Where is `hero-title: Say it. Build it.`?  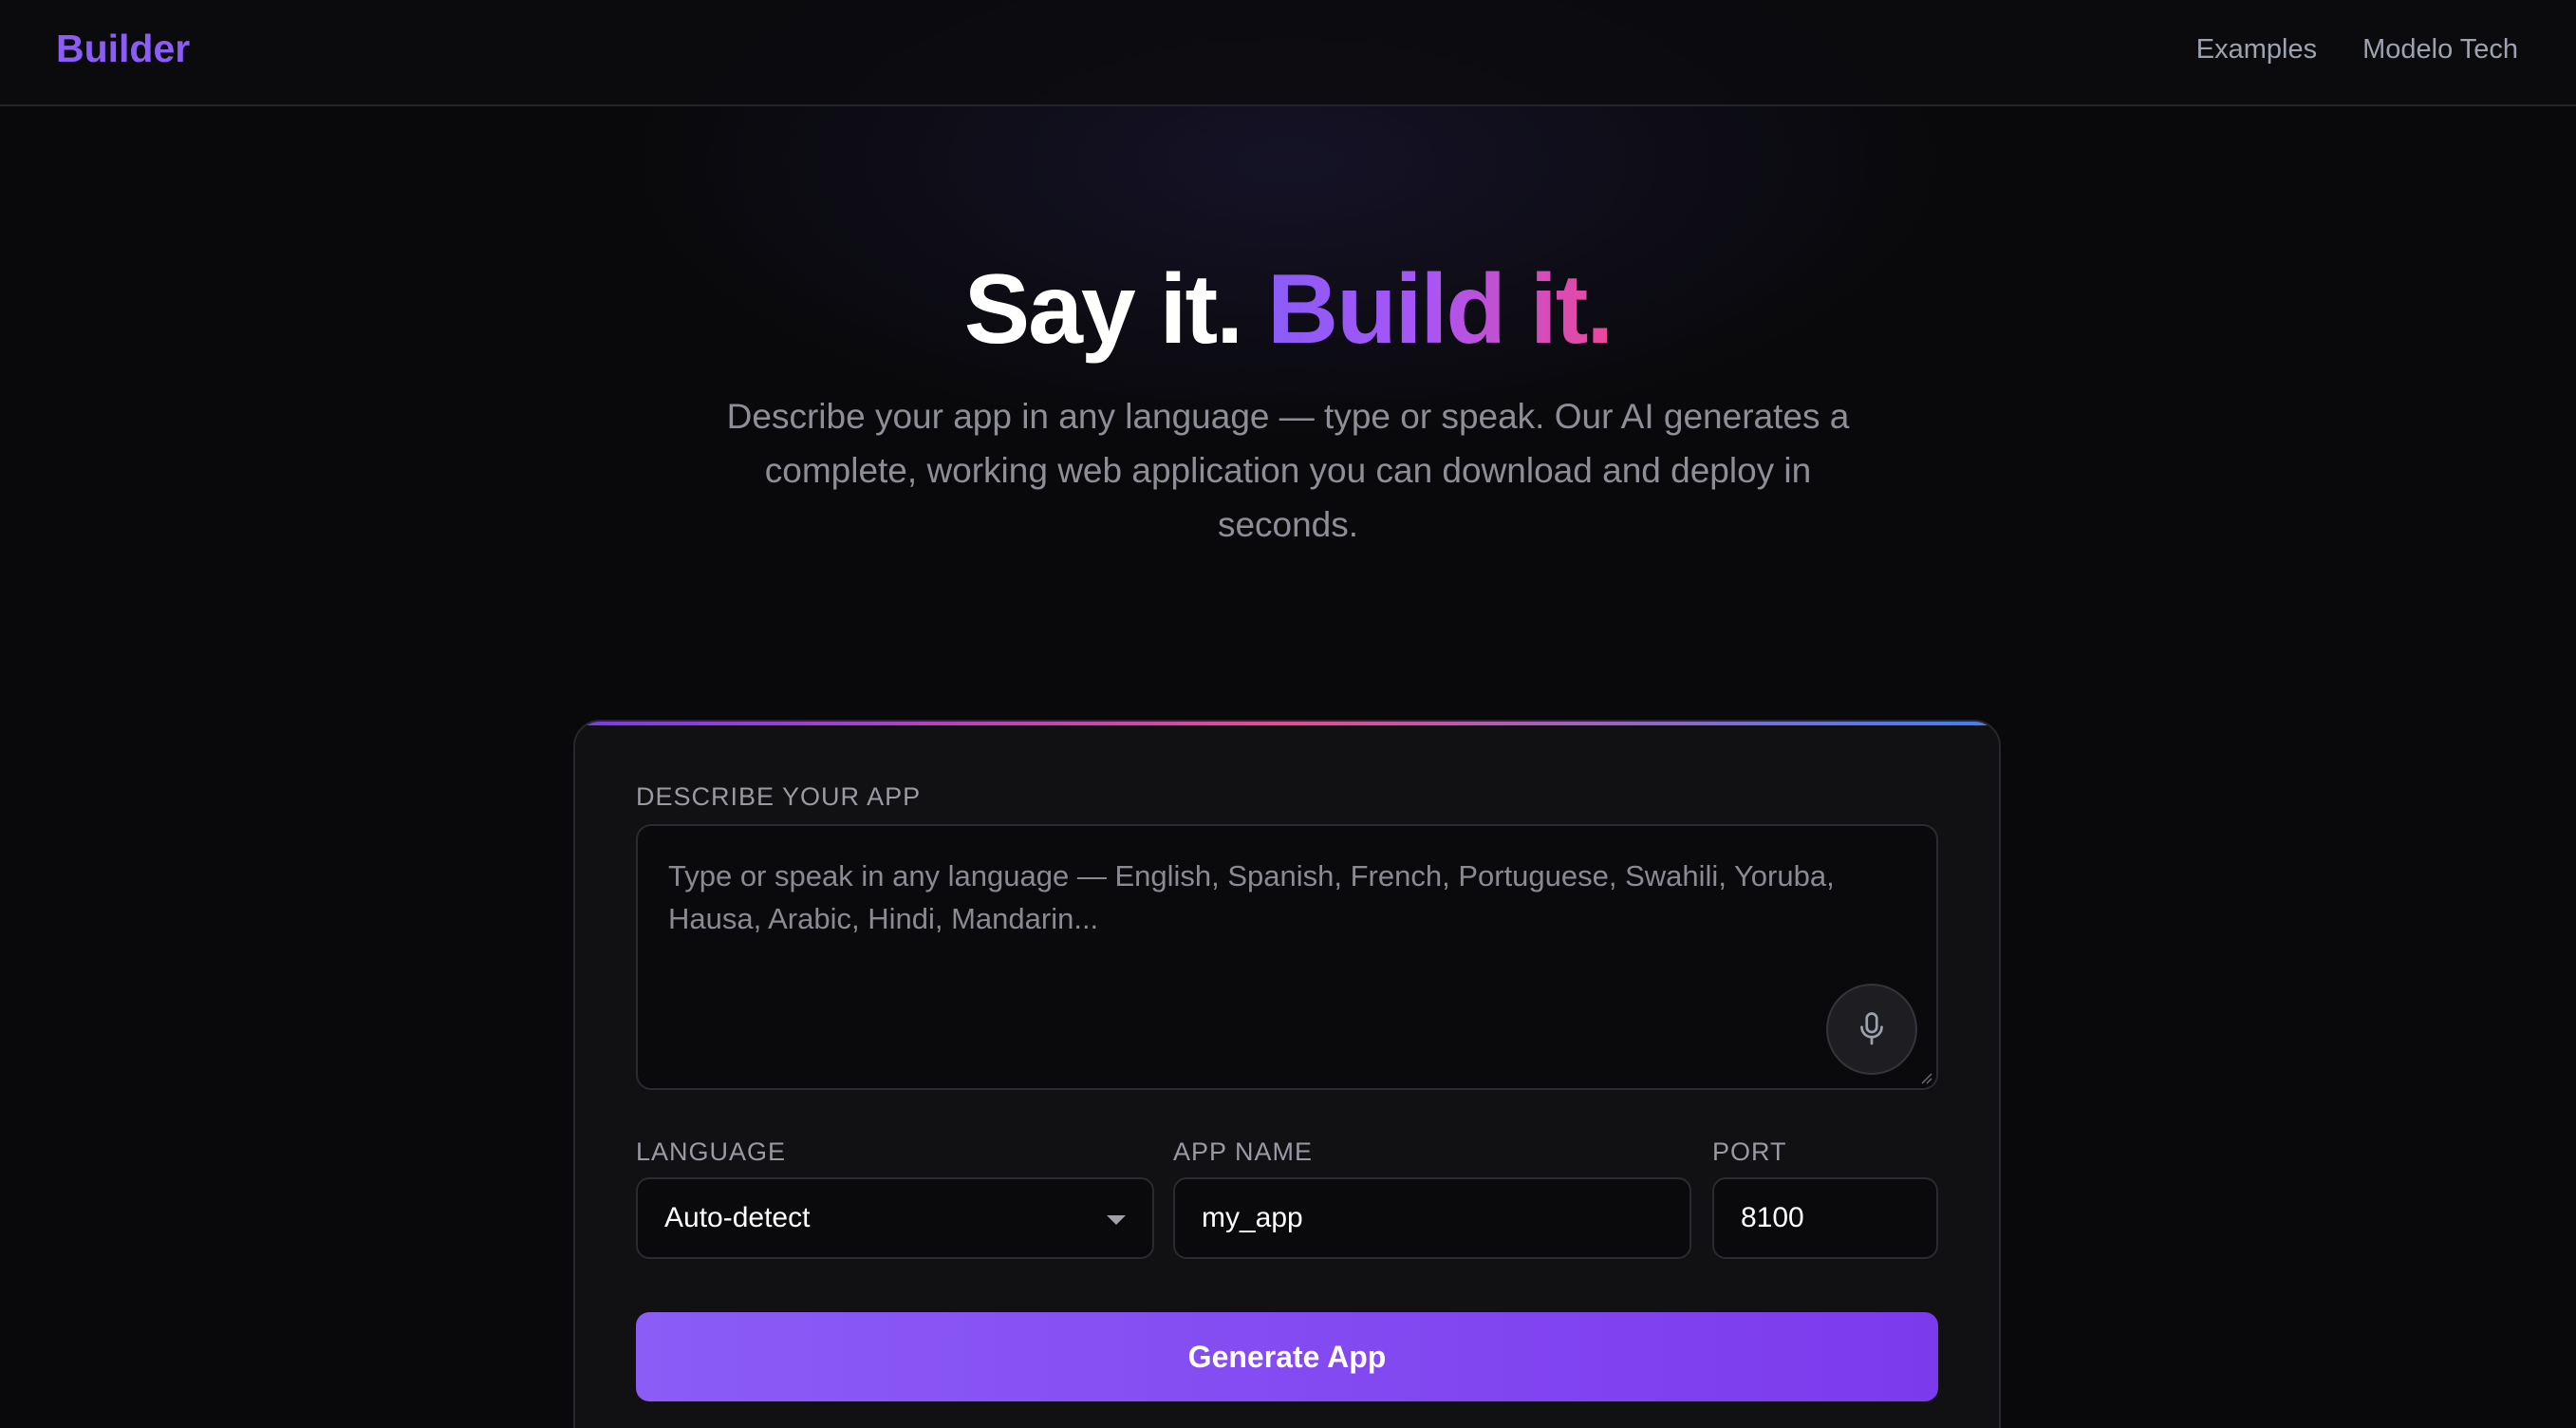 hero-title: Say it. Build it. is located at coordinates (1288, 309).